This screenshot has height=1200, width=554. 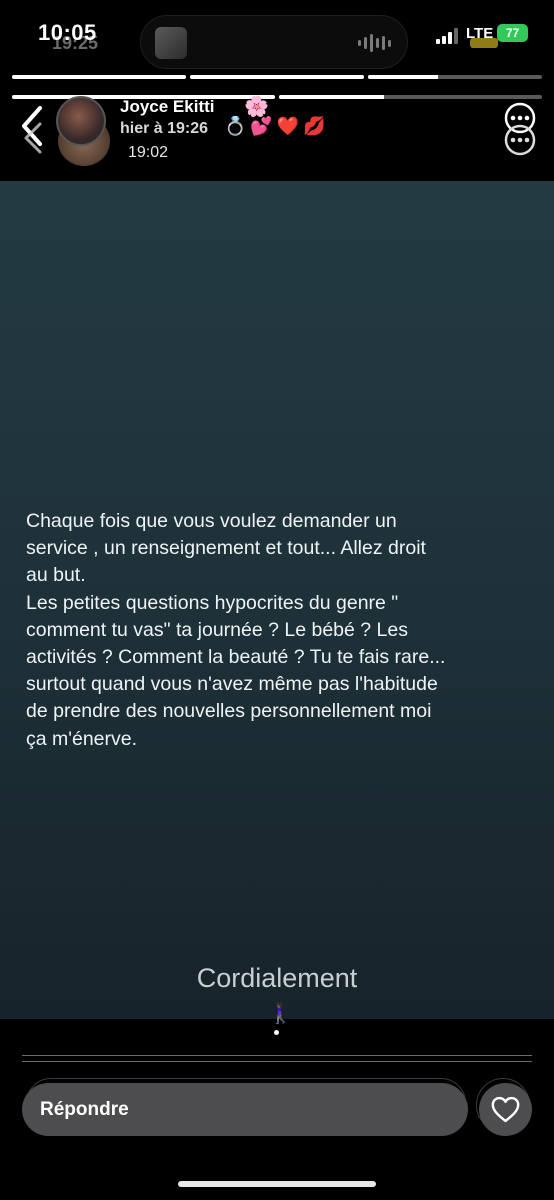 I want to click on status-time: 10:05, so click(x=67, y=32).